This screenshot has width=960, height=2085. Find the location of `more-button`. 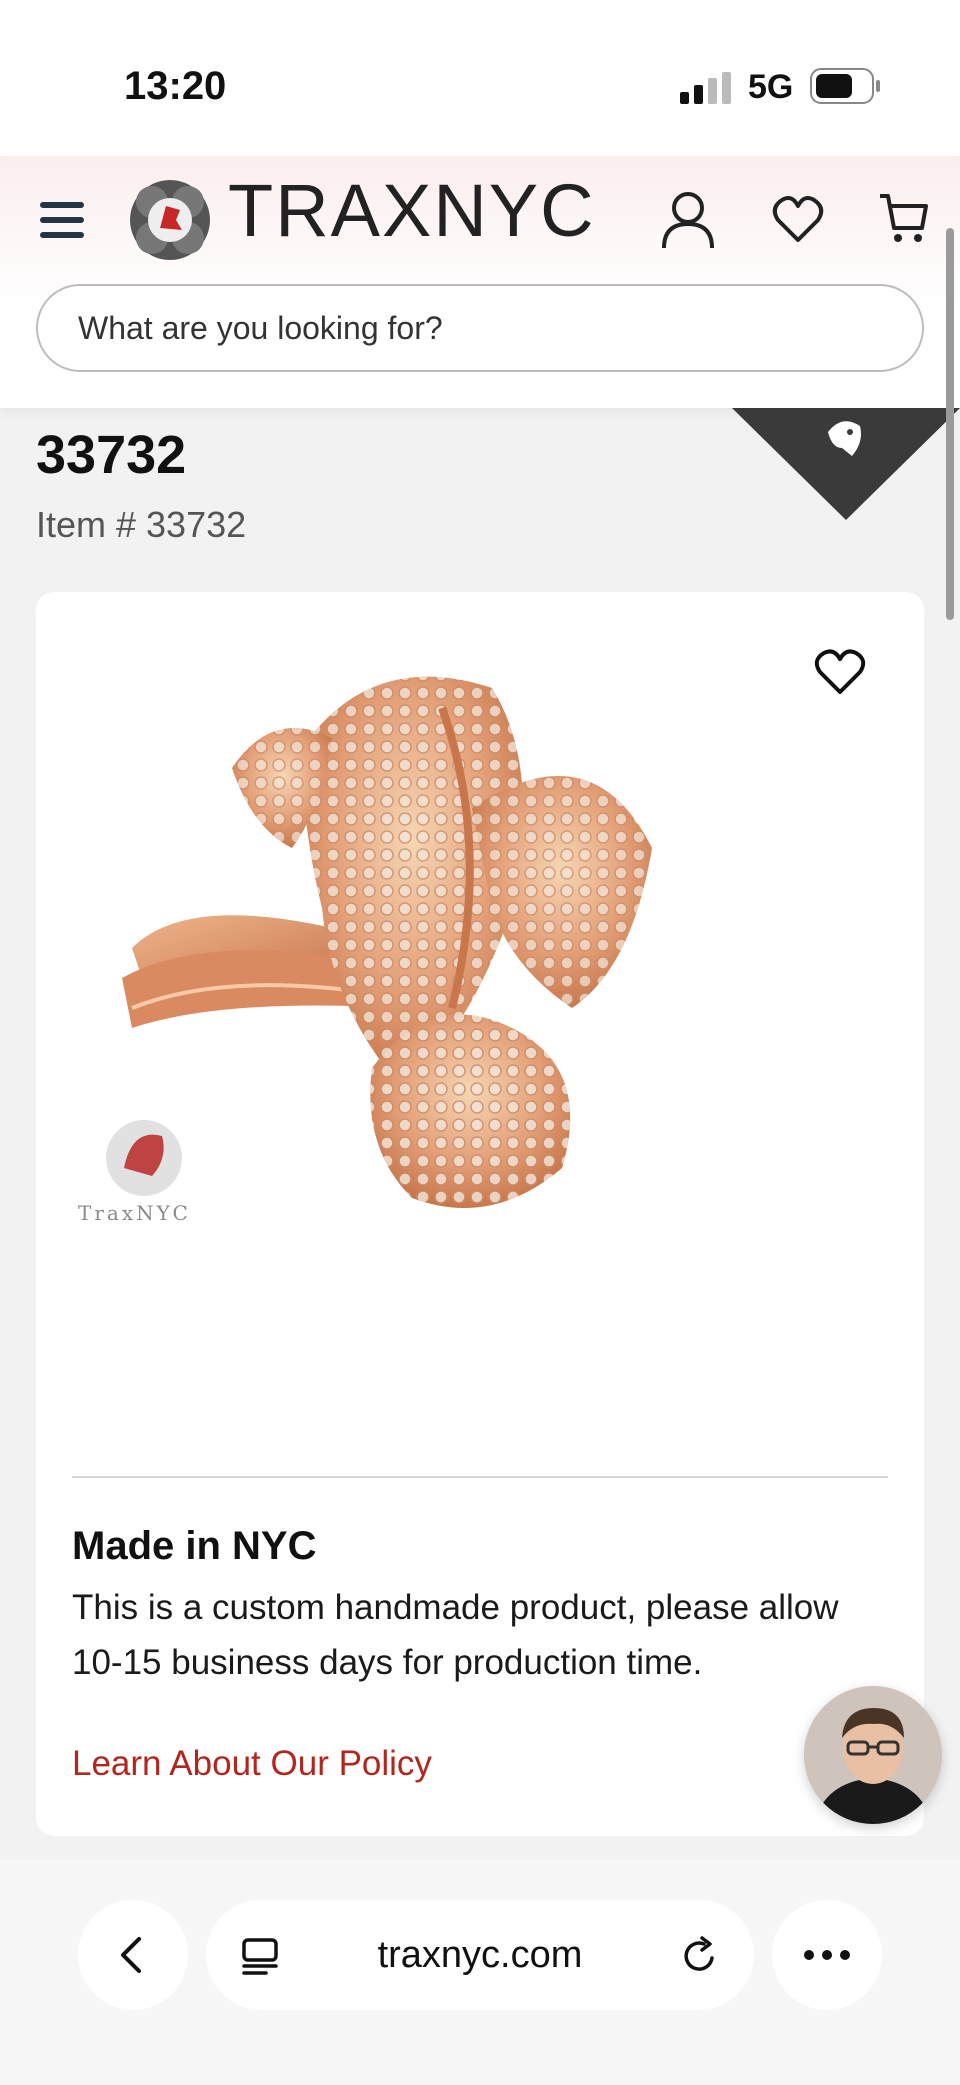

more-button is located at coordinates (827, 1955).